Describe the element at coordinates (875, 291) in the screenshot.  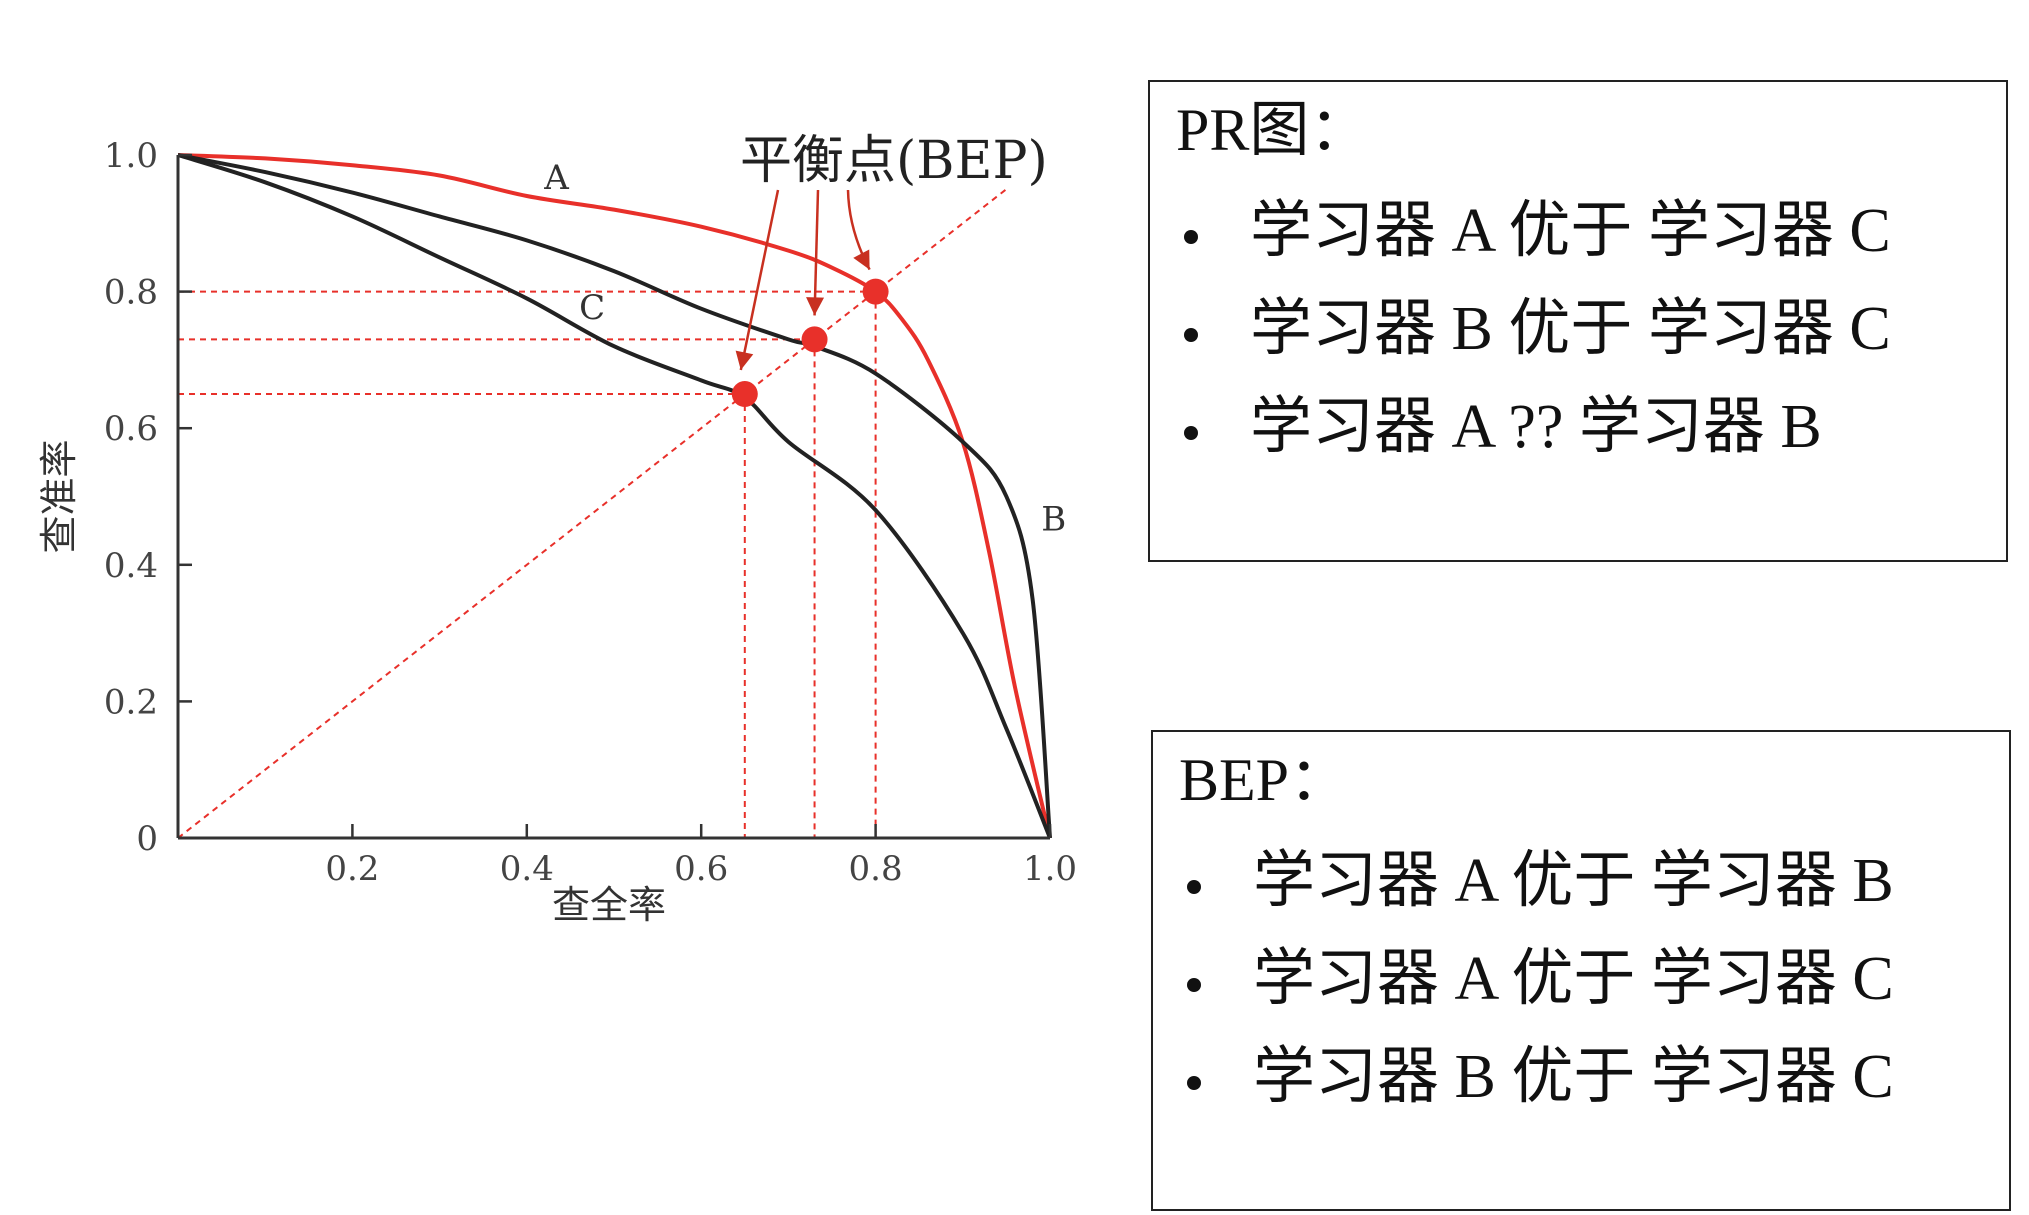
I see `bep-point-a` at that location.